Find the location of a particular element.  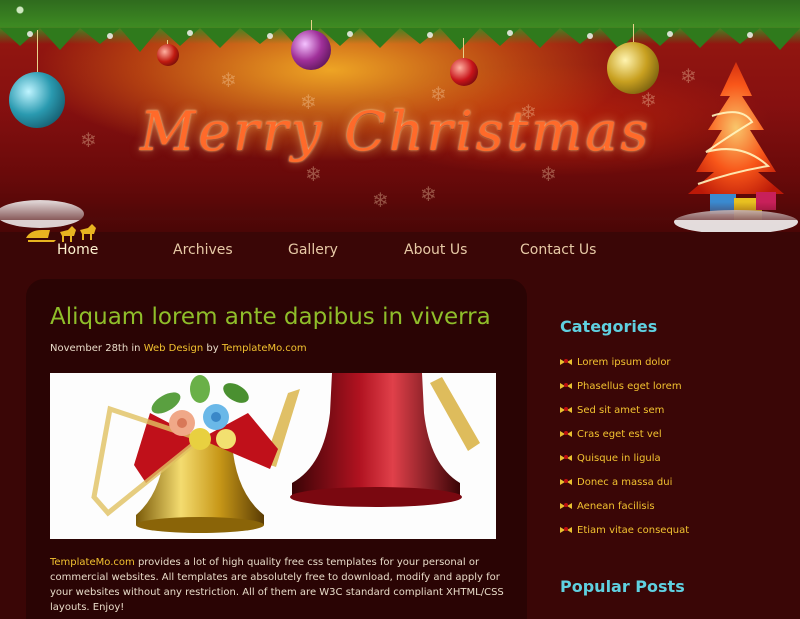

category-item: Phasellus eget lorem is located at coordinates (624, 386).